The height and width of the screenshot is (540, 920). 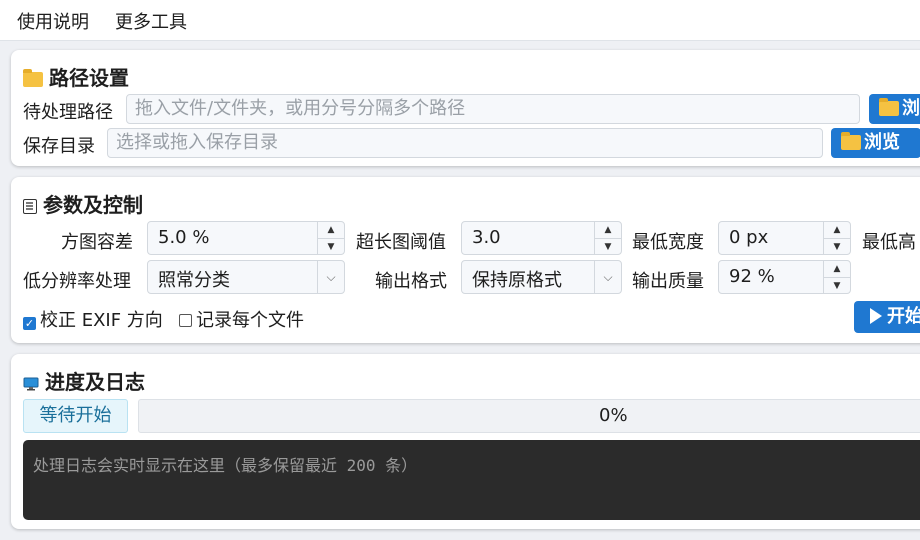 I want to click on checkbox-checked-icon: ✓, so click(x=29, y=323).